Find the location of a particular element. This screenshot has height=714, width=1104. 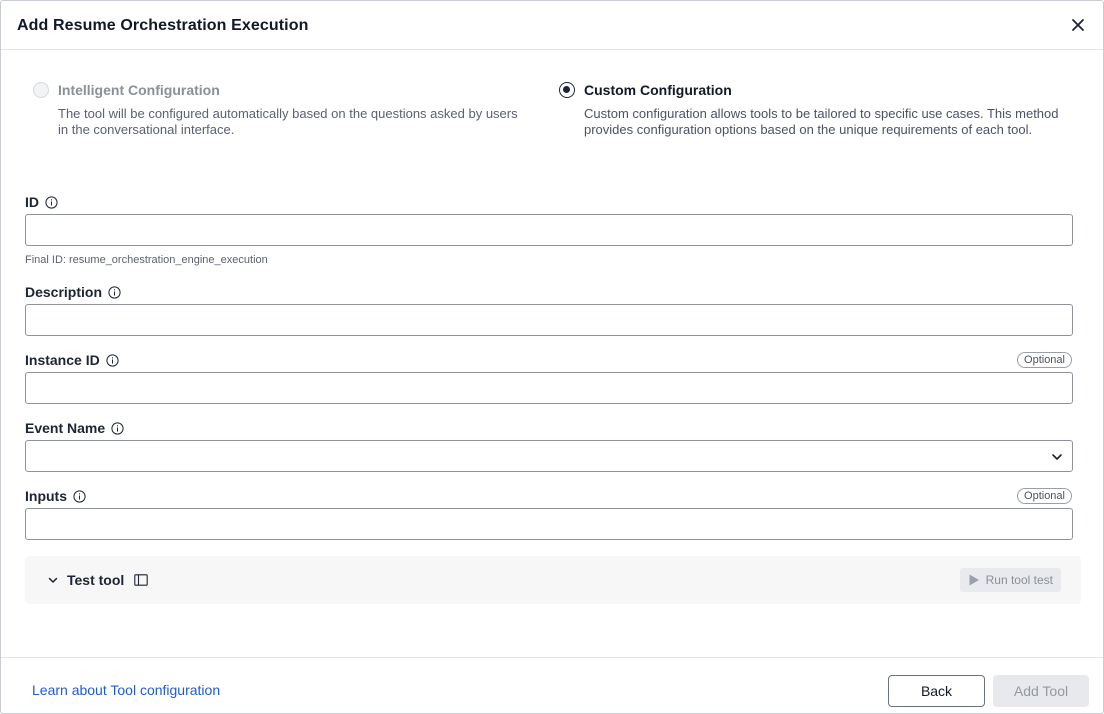

inputs-input is located at coordinates (549, 524).